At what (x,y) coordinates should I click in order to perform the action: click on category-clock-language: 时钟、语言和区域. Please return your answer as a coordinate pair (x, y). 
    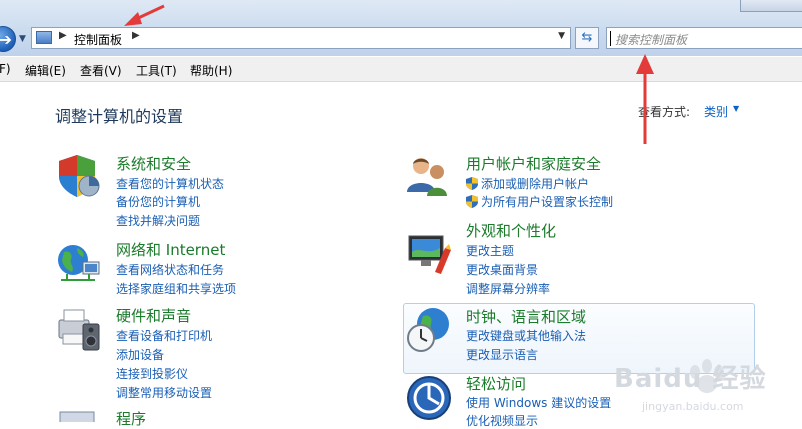
    Looking at the image, I should click on (526, 316).